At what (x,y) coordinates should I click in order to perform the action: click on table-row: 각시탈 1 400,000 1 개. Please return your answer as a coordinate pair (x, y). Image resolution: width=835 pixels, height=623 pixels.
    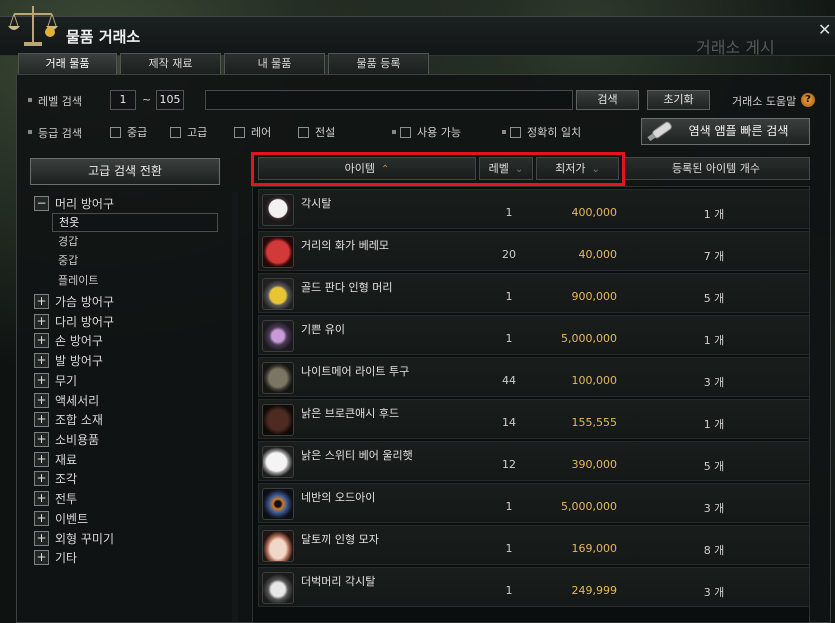
    Looking at the image, I should click on (534, 209).